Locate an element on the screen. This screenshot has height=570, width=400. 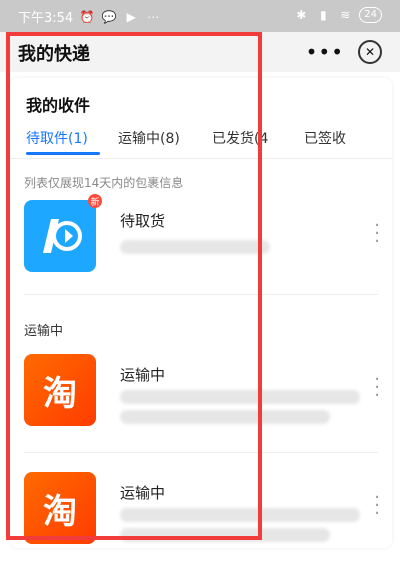
close-button: ✕ is located at coordinates (370, 52).